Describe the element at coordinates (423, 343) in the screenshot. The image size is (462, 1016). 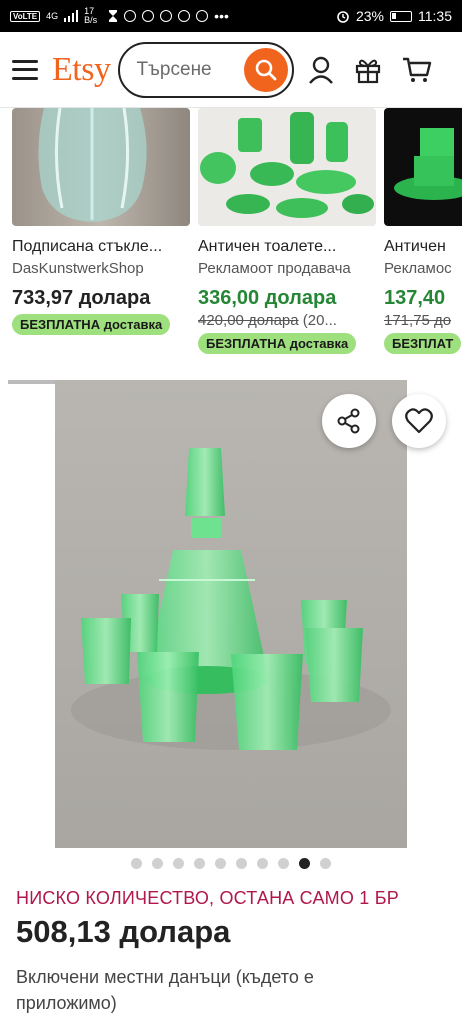
I see `free-shipping-badge: БЕЗПЛАТ` at that location.